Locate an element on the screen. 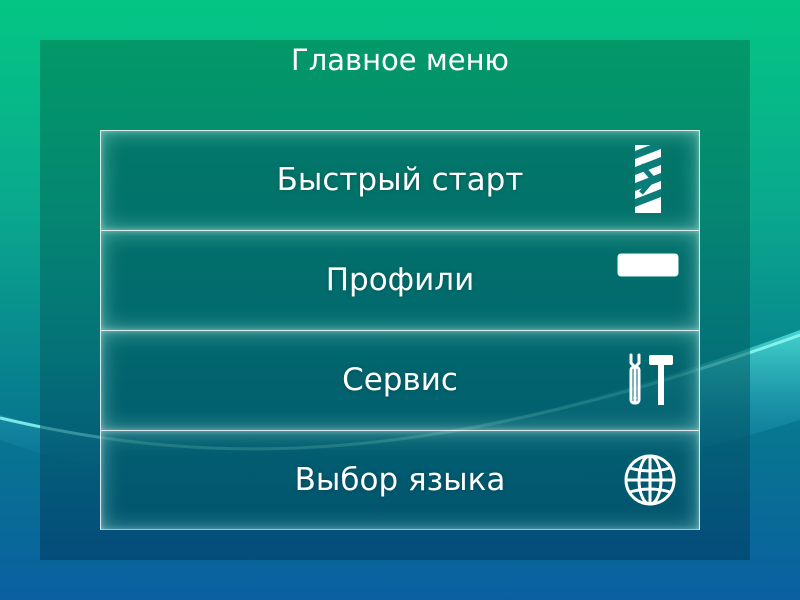  menu-item-quick-start: Быстрый старт is located at coordinates (400, 180).